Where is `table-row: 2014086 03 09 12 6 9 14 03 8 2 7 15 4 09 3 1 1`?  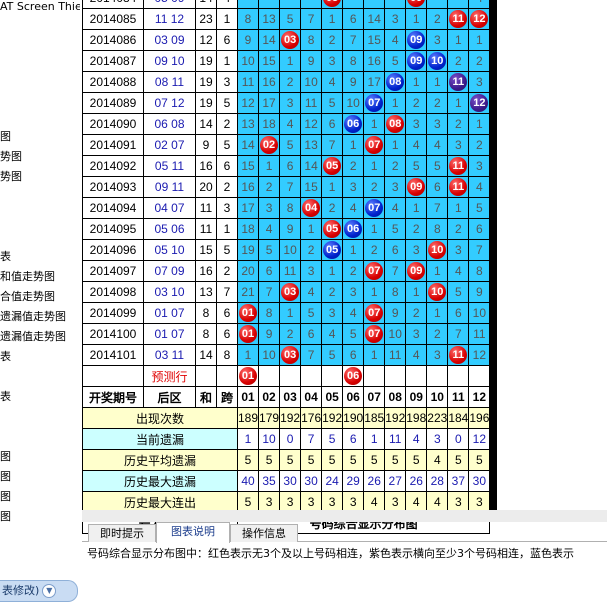
table-row: 2014086 03 09 12 6 9 14 03 8 2 7 15 4 09 3 1 1 is located at coordinates (286, 40).